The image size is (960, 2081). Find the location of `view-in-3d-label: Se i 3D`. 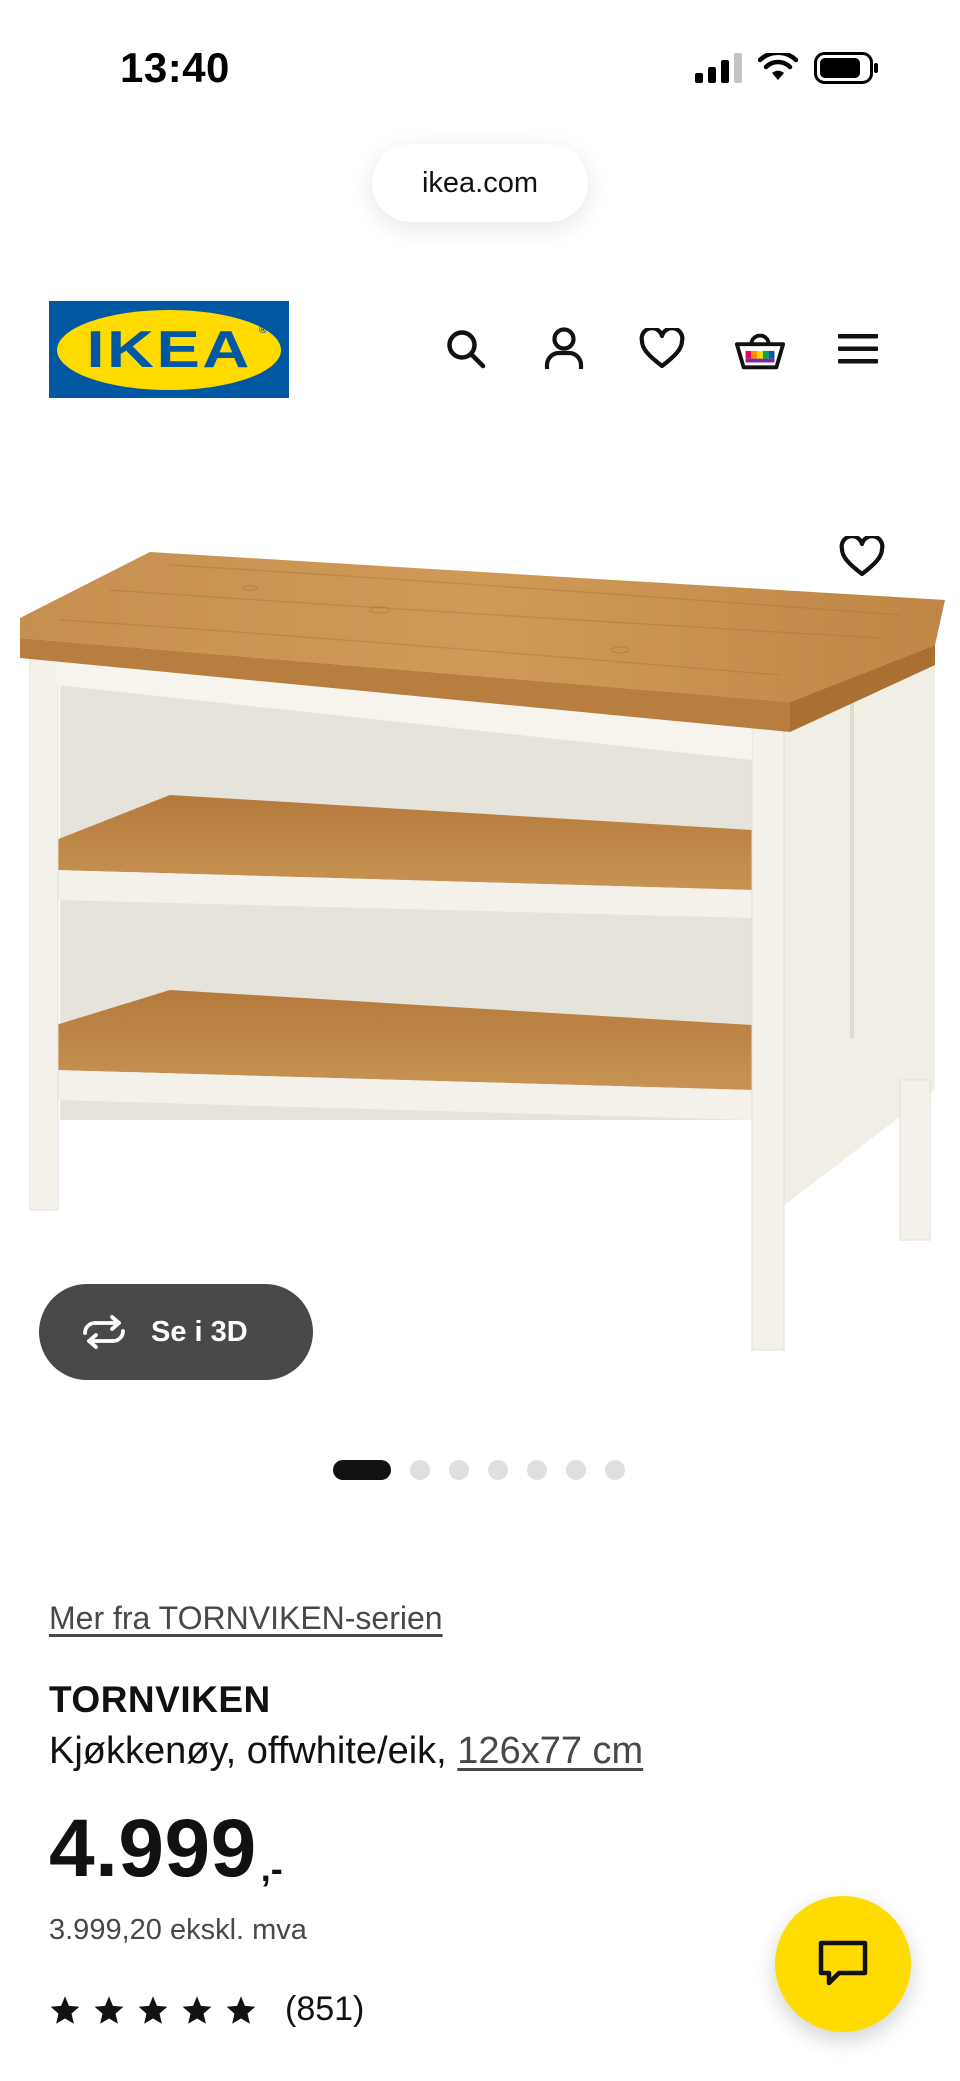

view-in-3d-label: Se i 3D is located at coordinates (199, 1331).